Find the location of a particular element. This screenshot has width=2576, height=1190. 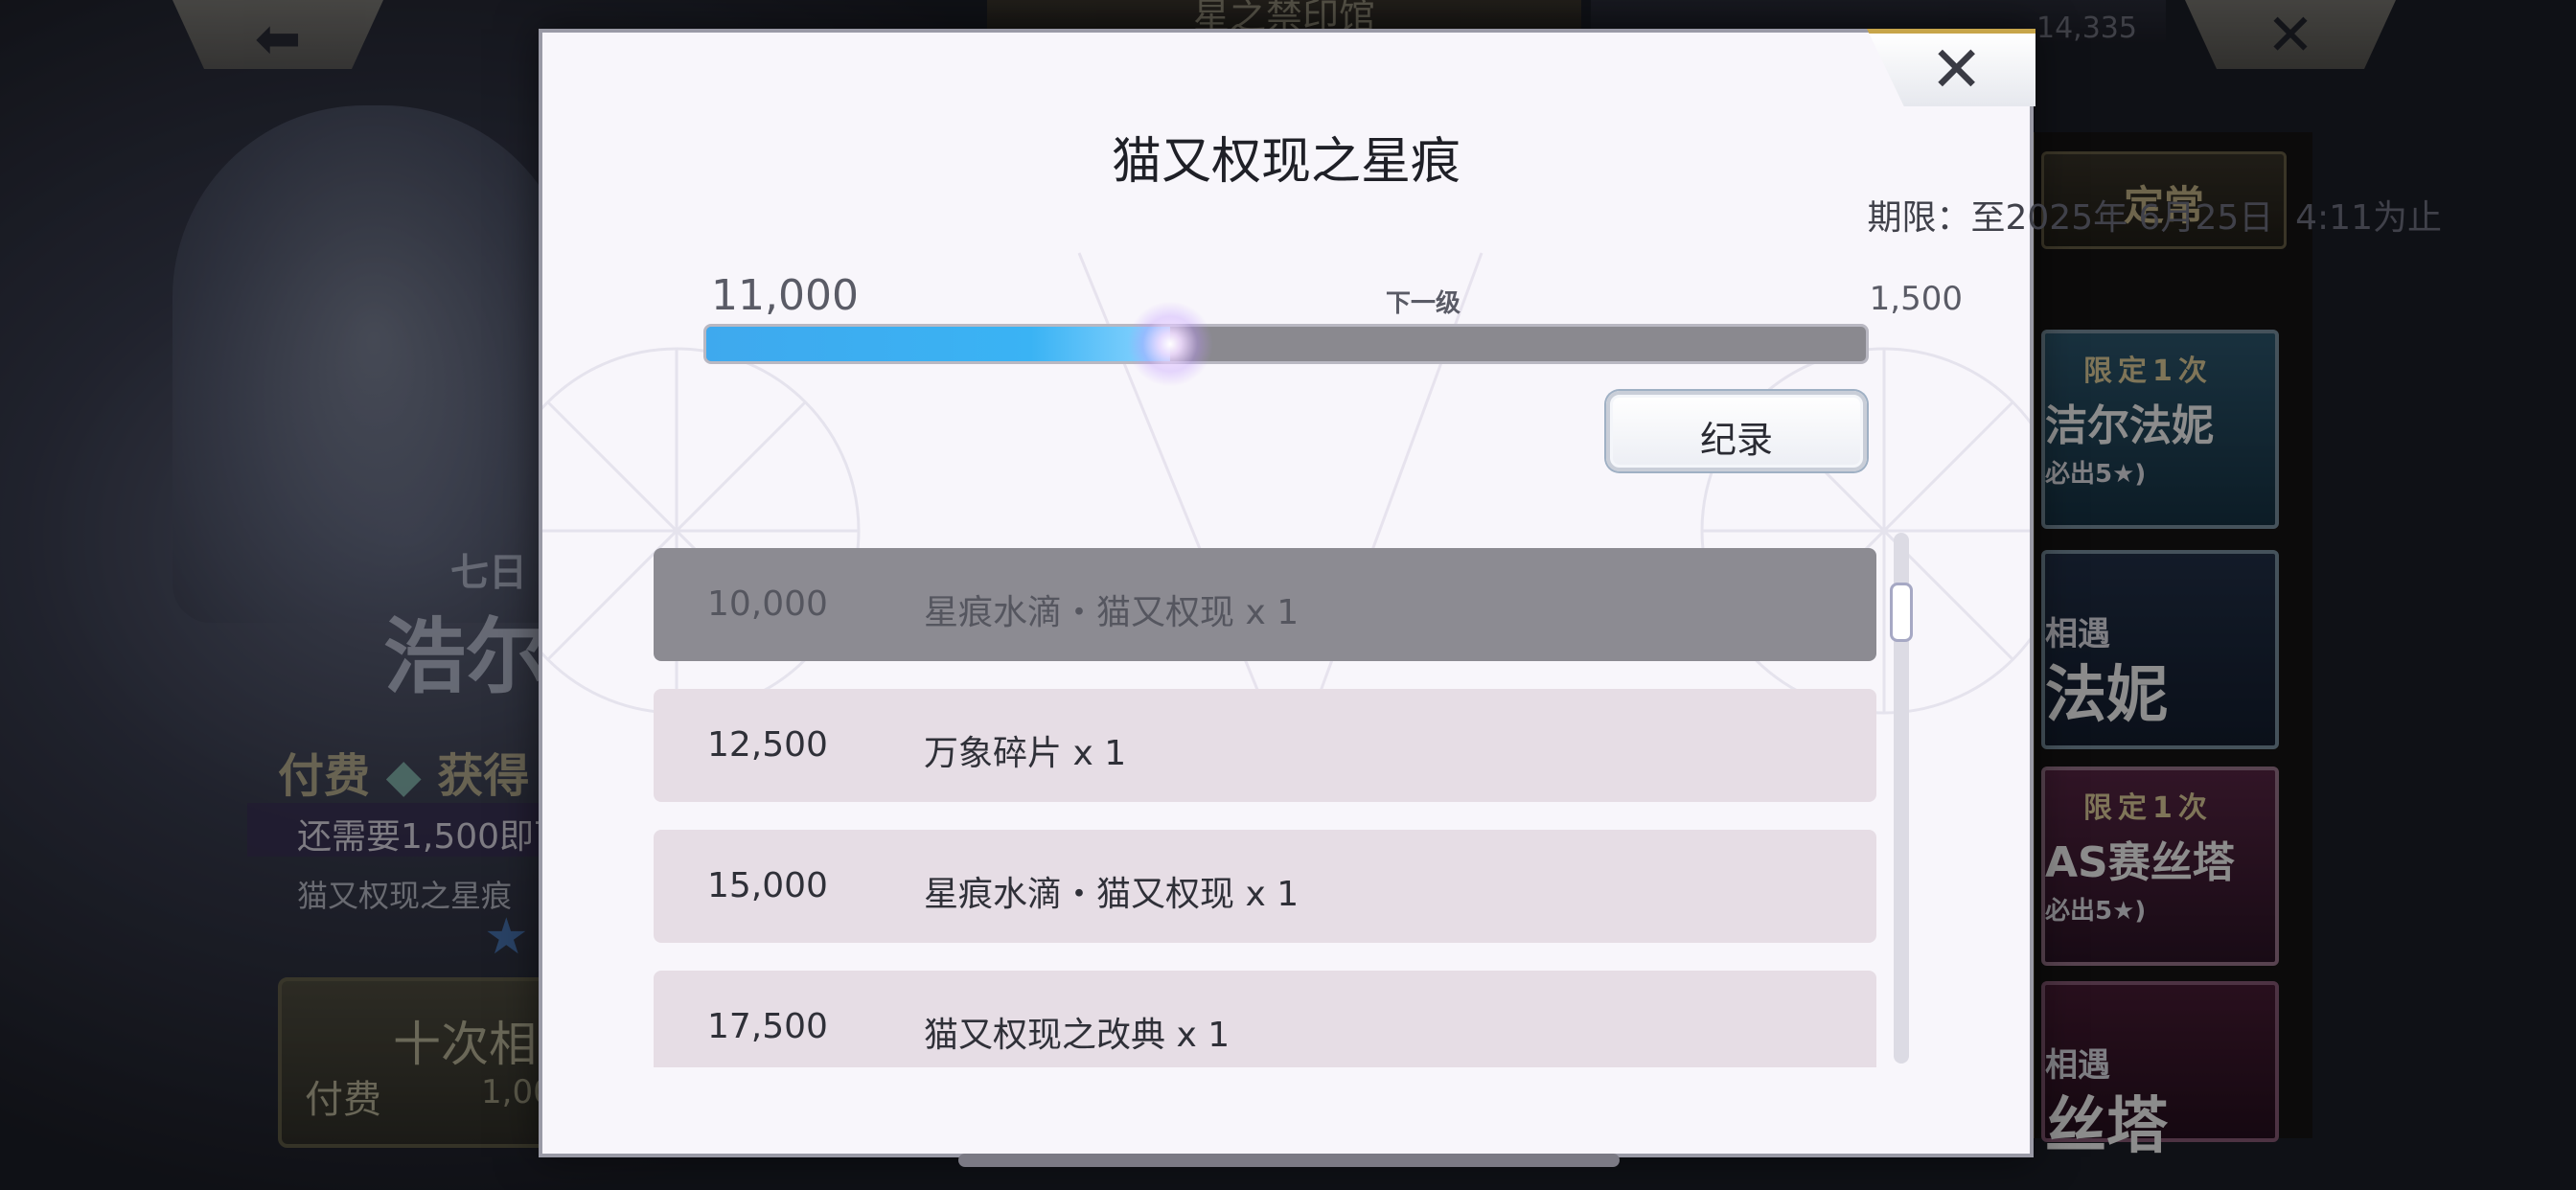

close-x-icon: ✕ is located at coordinates (1957, 70).